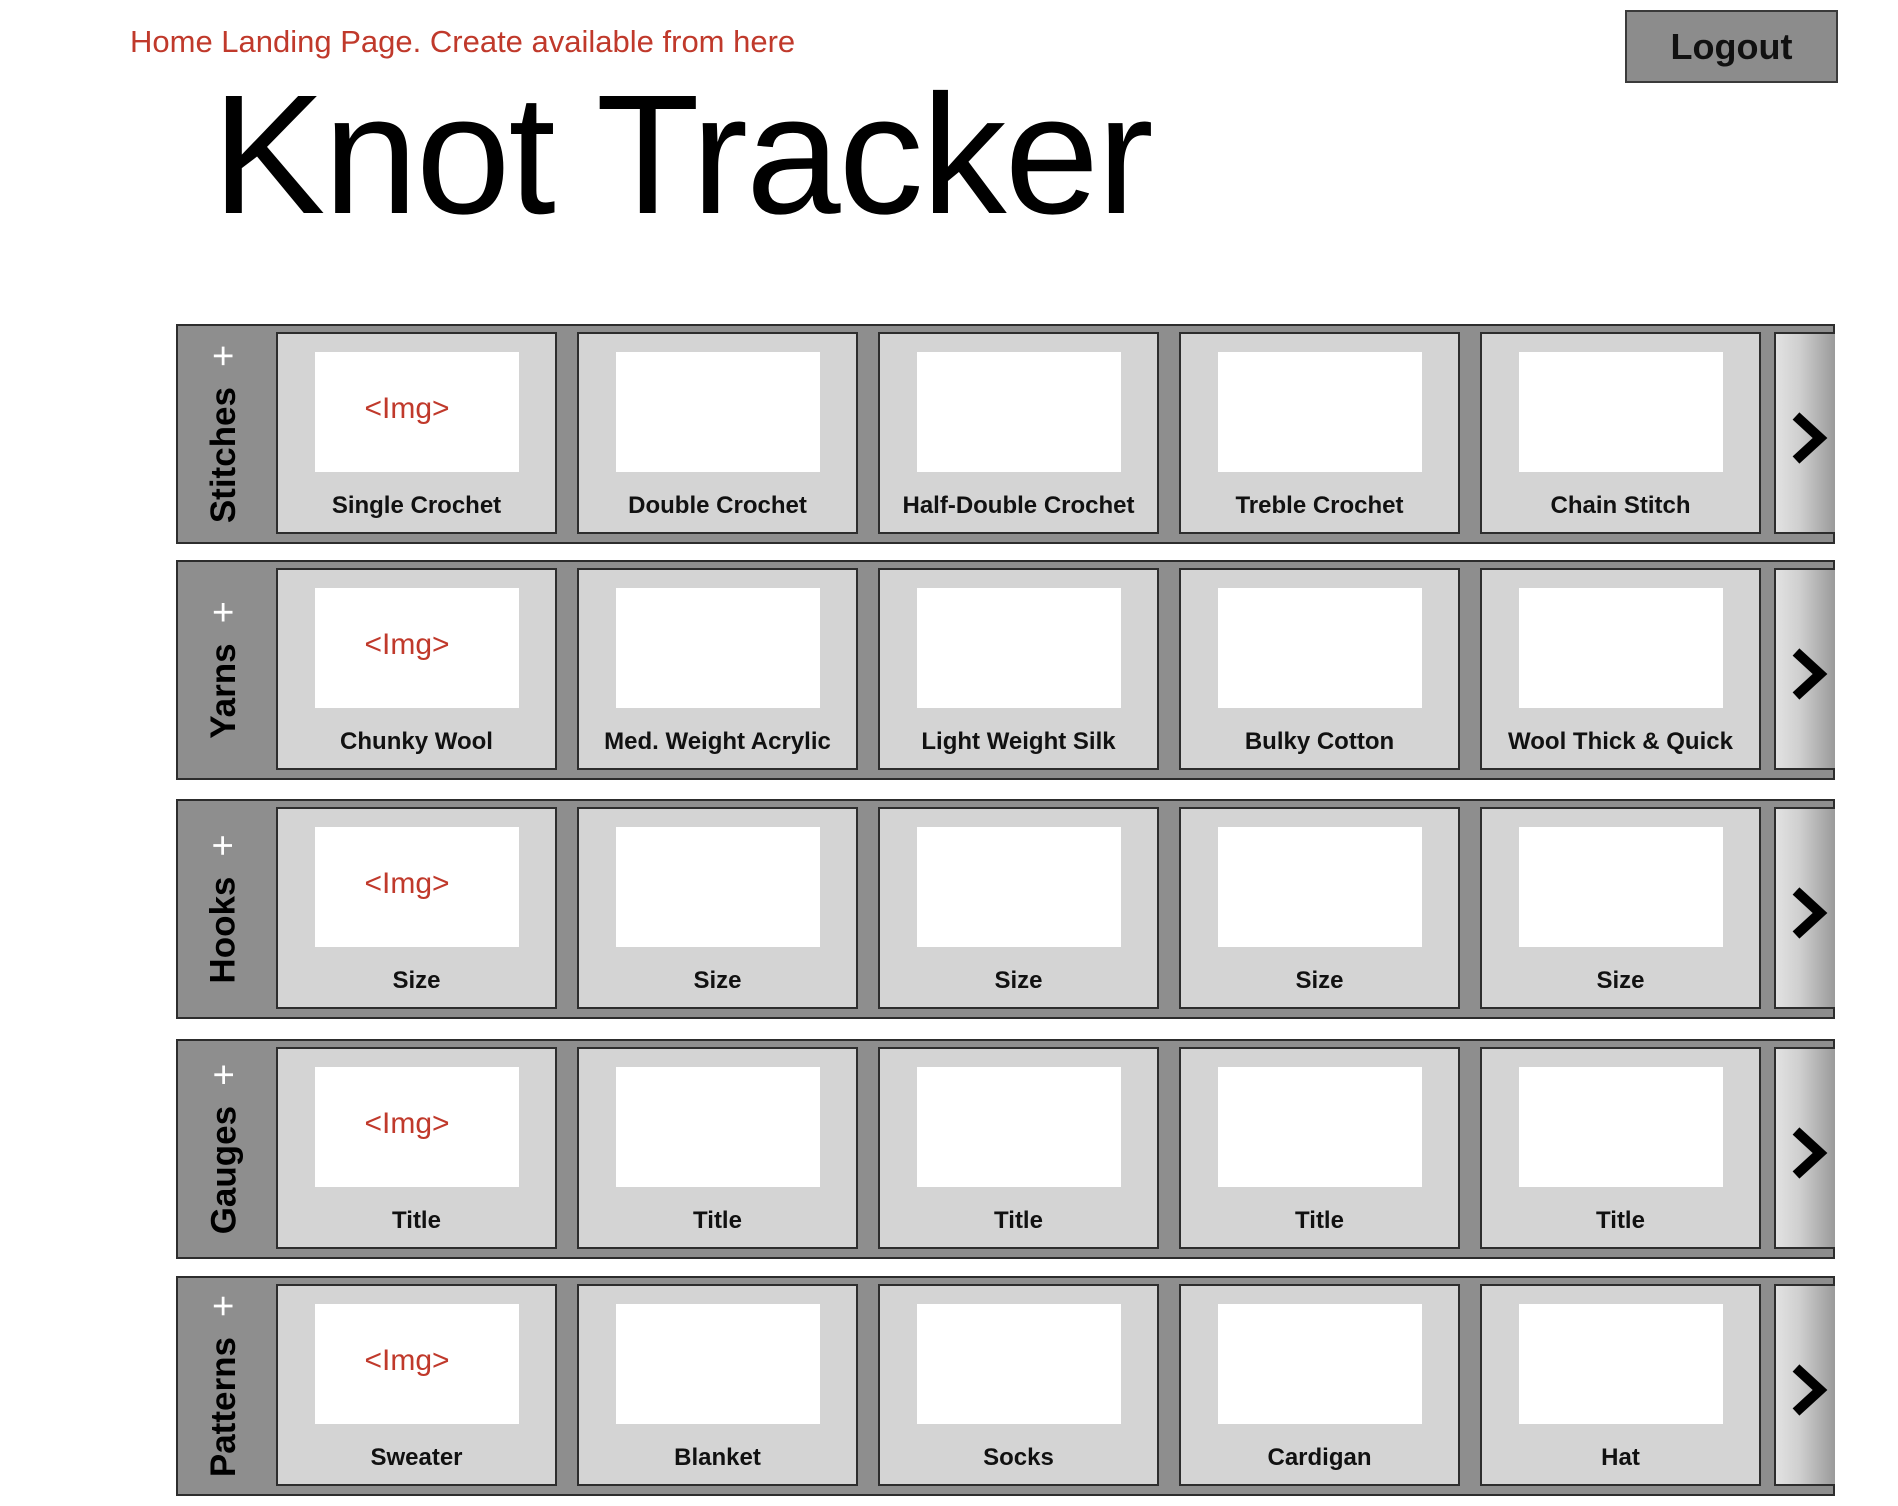  I want to click on card-label: Cardigan, so click(1319, 1457).